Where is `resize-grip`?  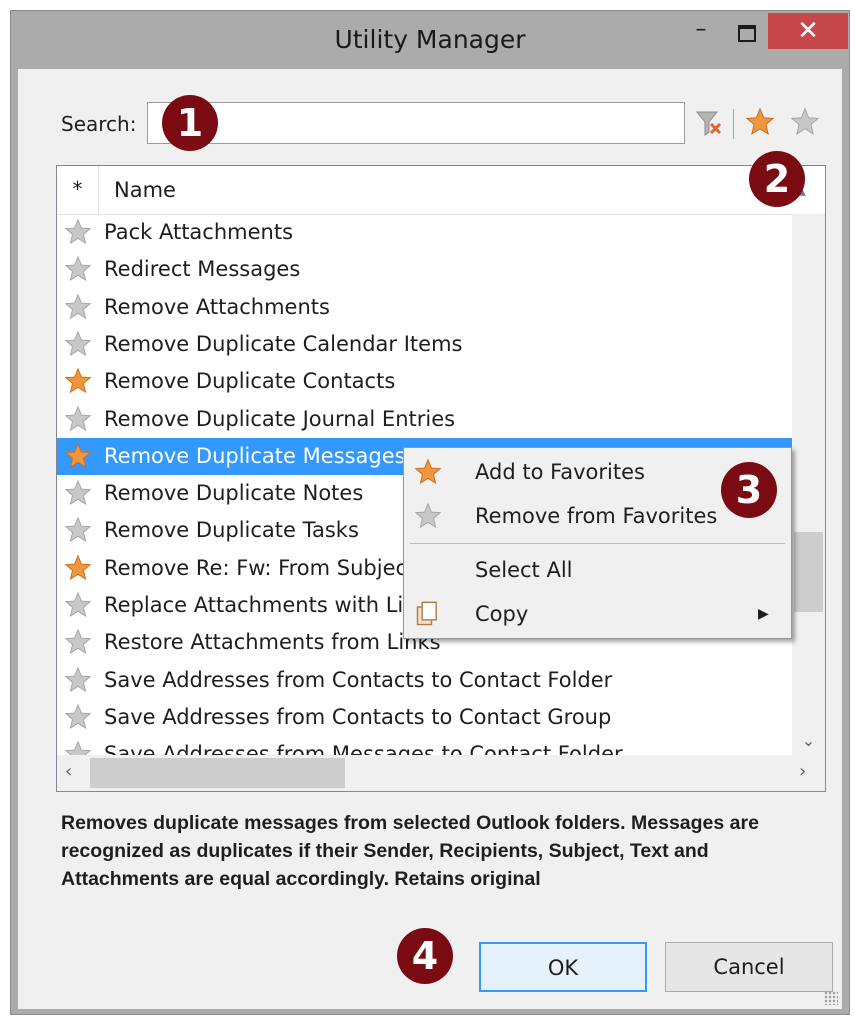
resize-grip is located at coordinates (831, 998).